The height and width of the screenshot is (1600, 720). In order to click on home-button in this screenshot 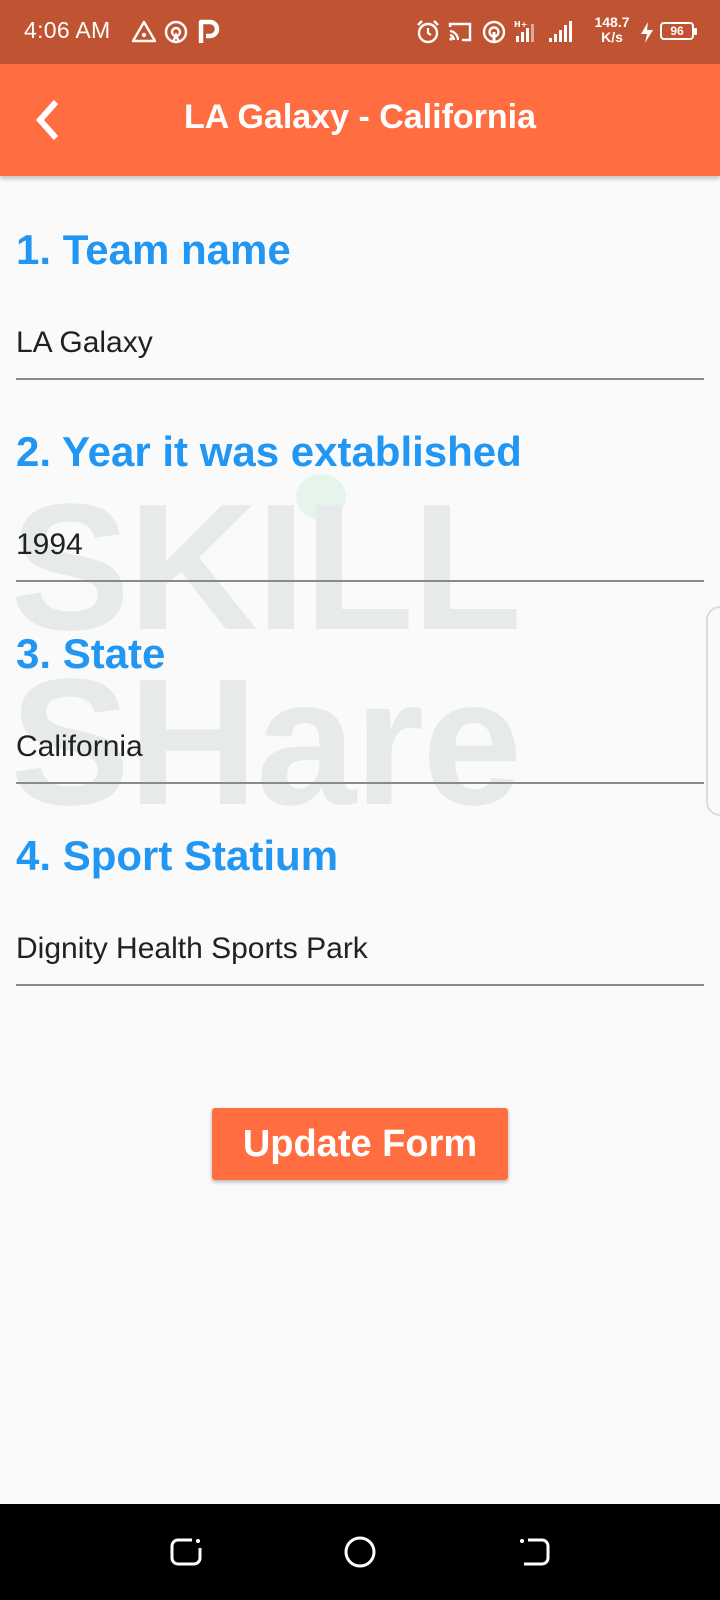, I will do `click(360, 1552)`.